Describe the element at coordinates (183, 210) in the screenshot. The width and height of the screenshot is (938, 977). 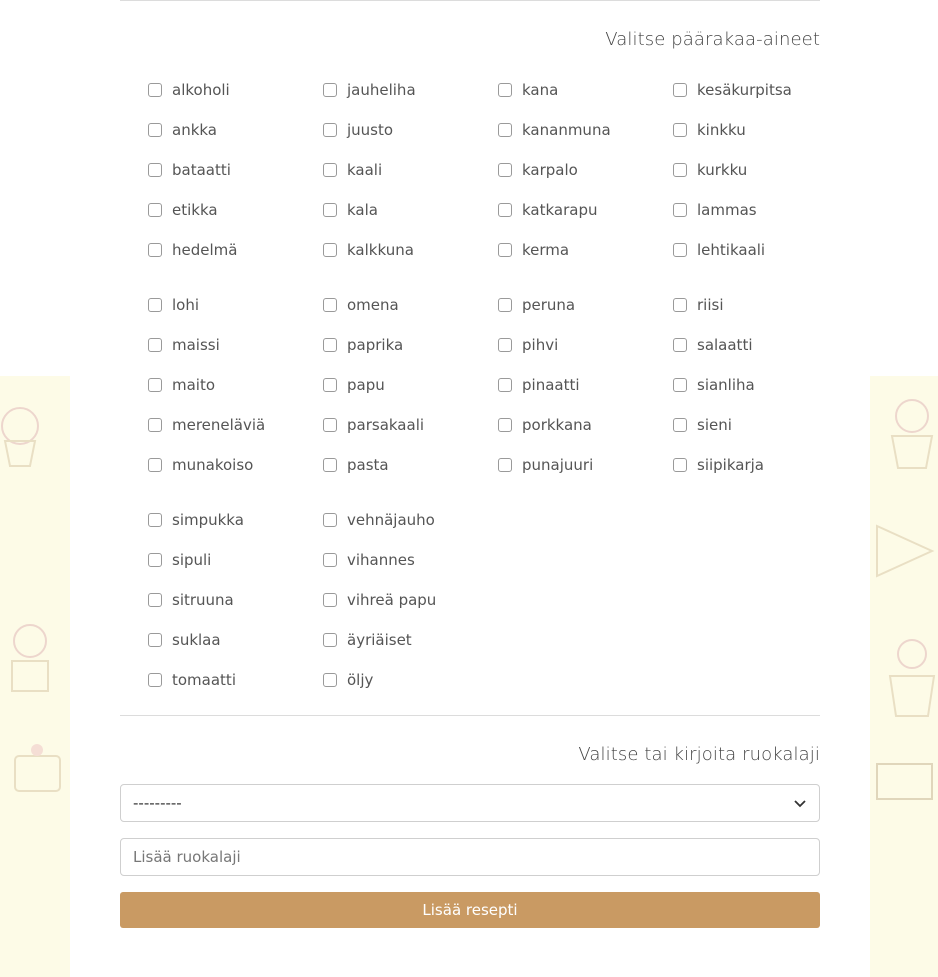
I see `ingredient-checkbox-item: etikka` at that location.